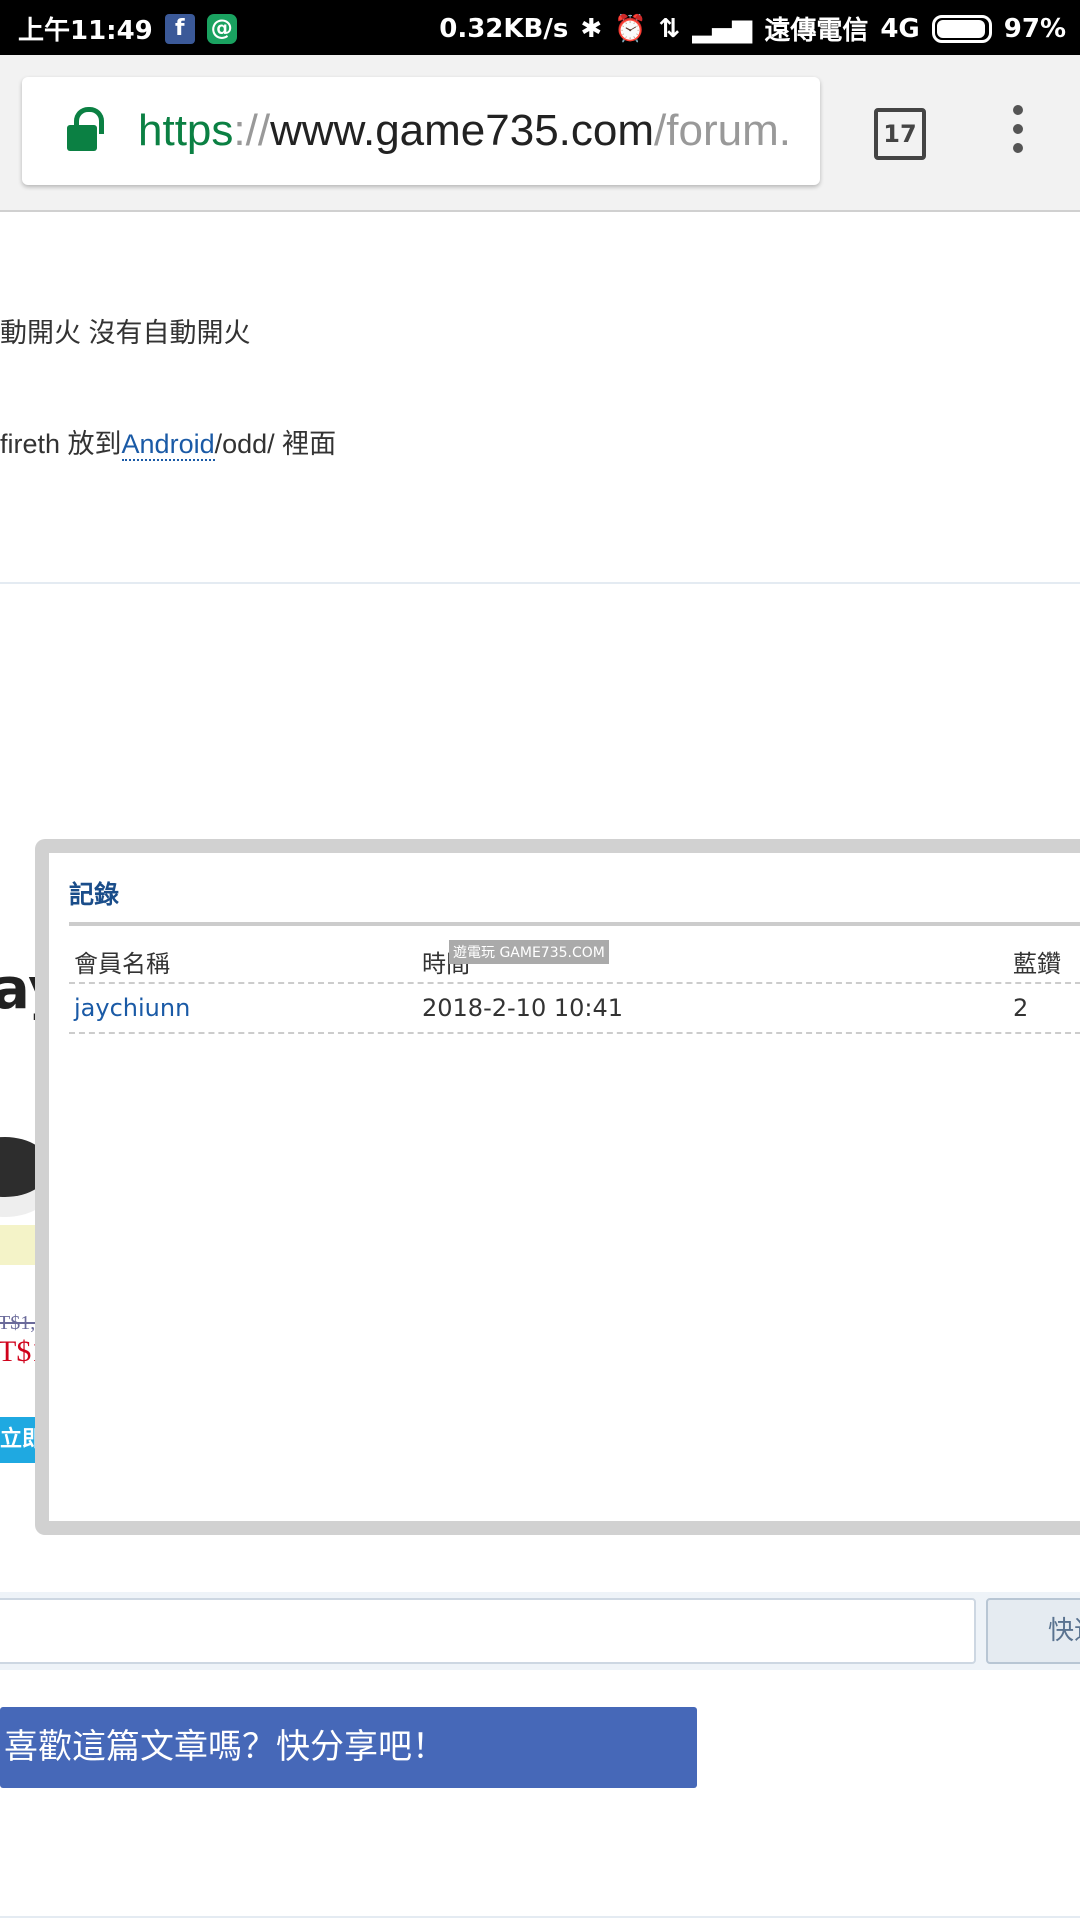  I want to click on post-text-line: 動開火 沒有自動開火, so click(125, 333).